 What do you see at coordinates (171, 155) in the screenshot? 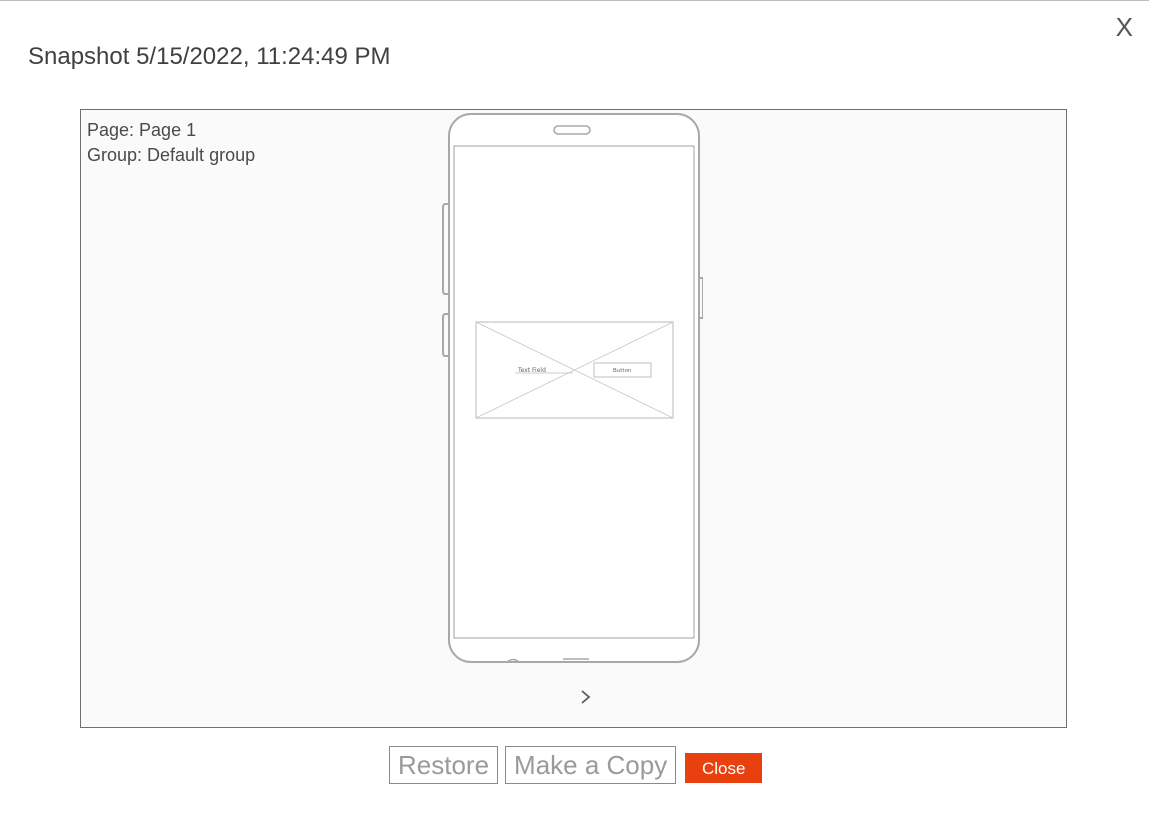
I see `group-info: Group: Default group` at bounding box center [171, 155].